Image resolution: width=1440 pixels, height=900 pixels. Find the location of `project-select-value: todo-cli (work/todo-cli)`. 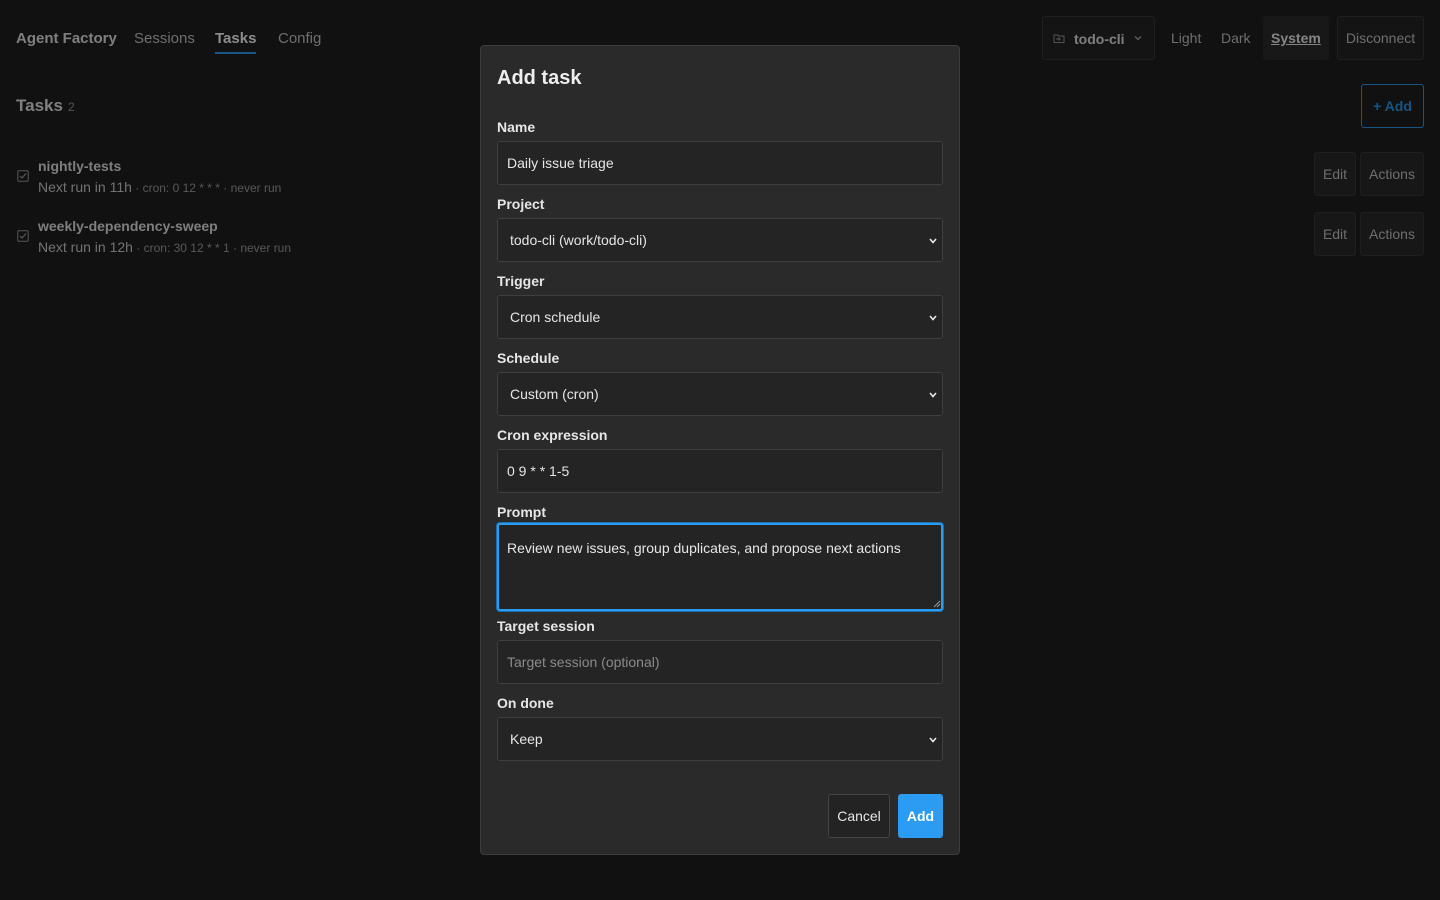

project-select-value: todo-cli (work/todo-cli) is located at coordinates (578, 240).